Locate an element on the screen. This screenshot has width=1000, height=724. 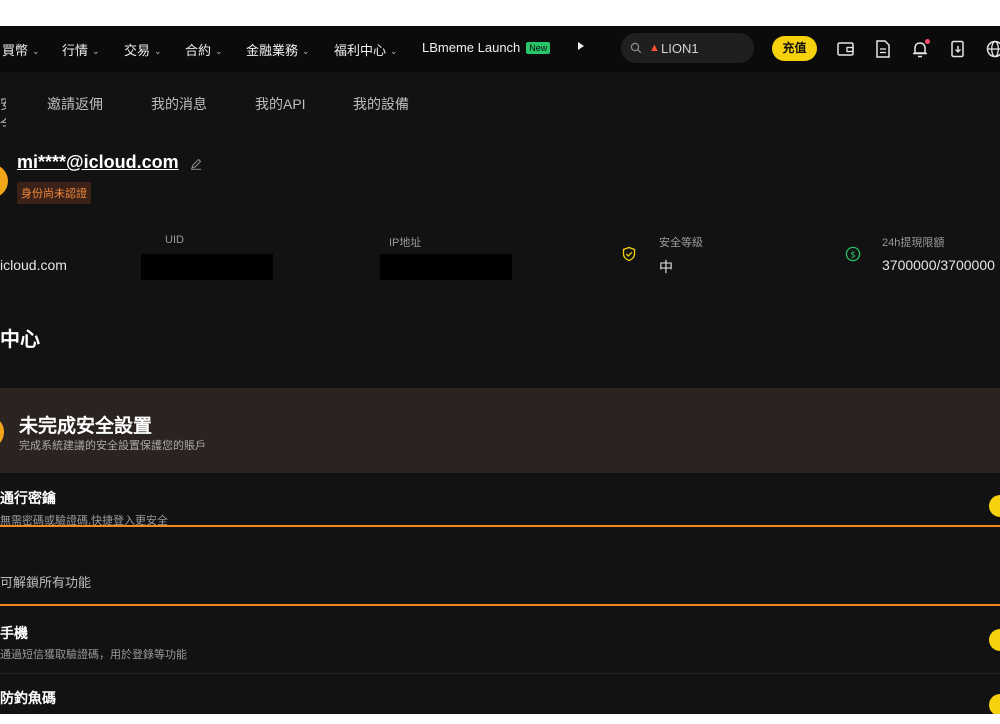
search-input is located at coordinates (703, 48).